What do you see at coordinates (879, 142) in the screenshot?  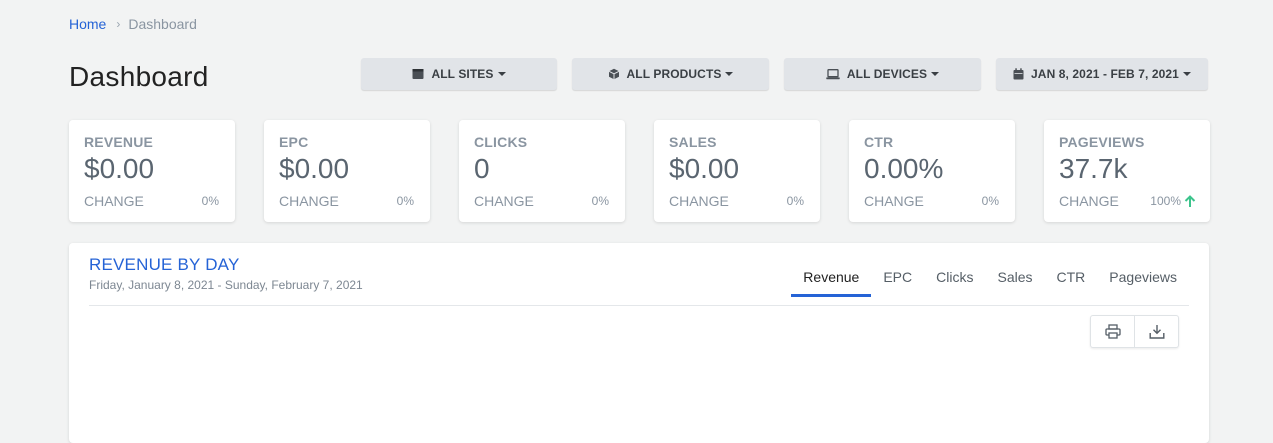 I see `stat-label: CTR` at bounding box center [879, 142].